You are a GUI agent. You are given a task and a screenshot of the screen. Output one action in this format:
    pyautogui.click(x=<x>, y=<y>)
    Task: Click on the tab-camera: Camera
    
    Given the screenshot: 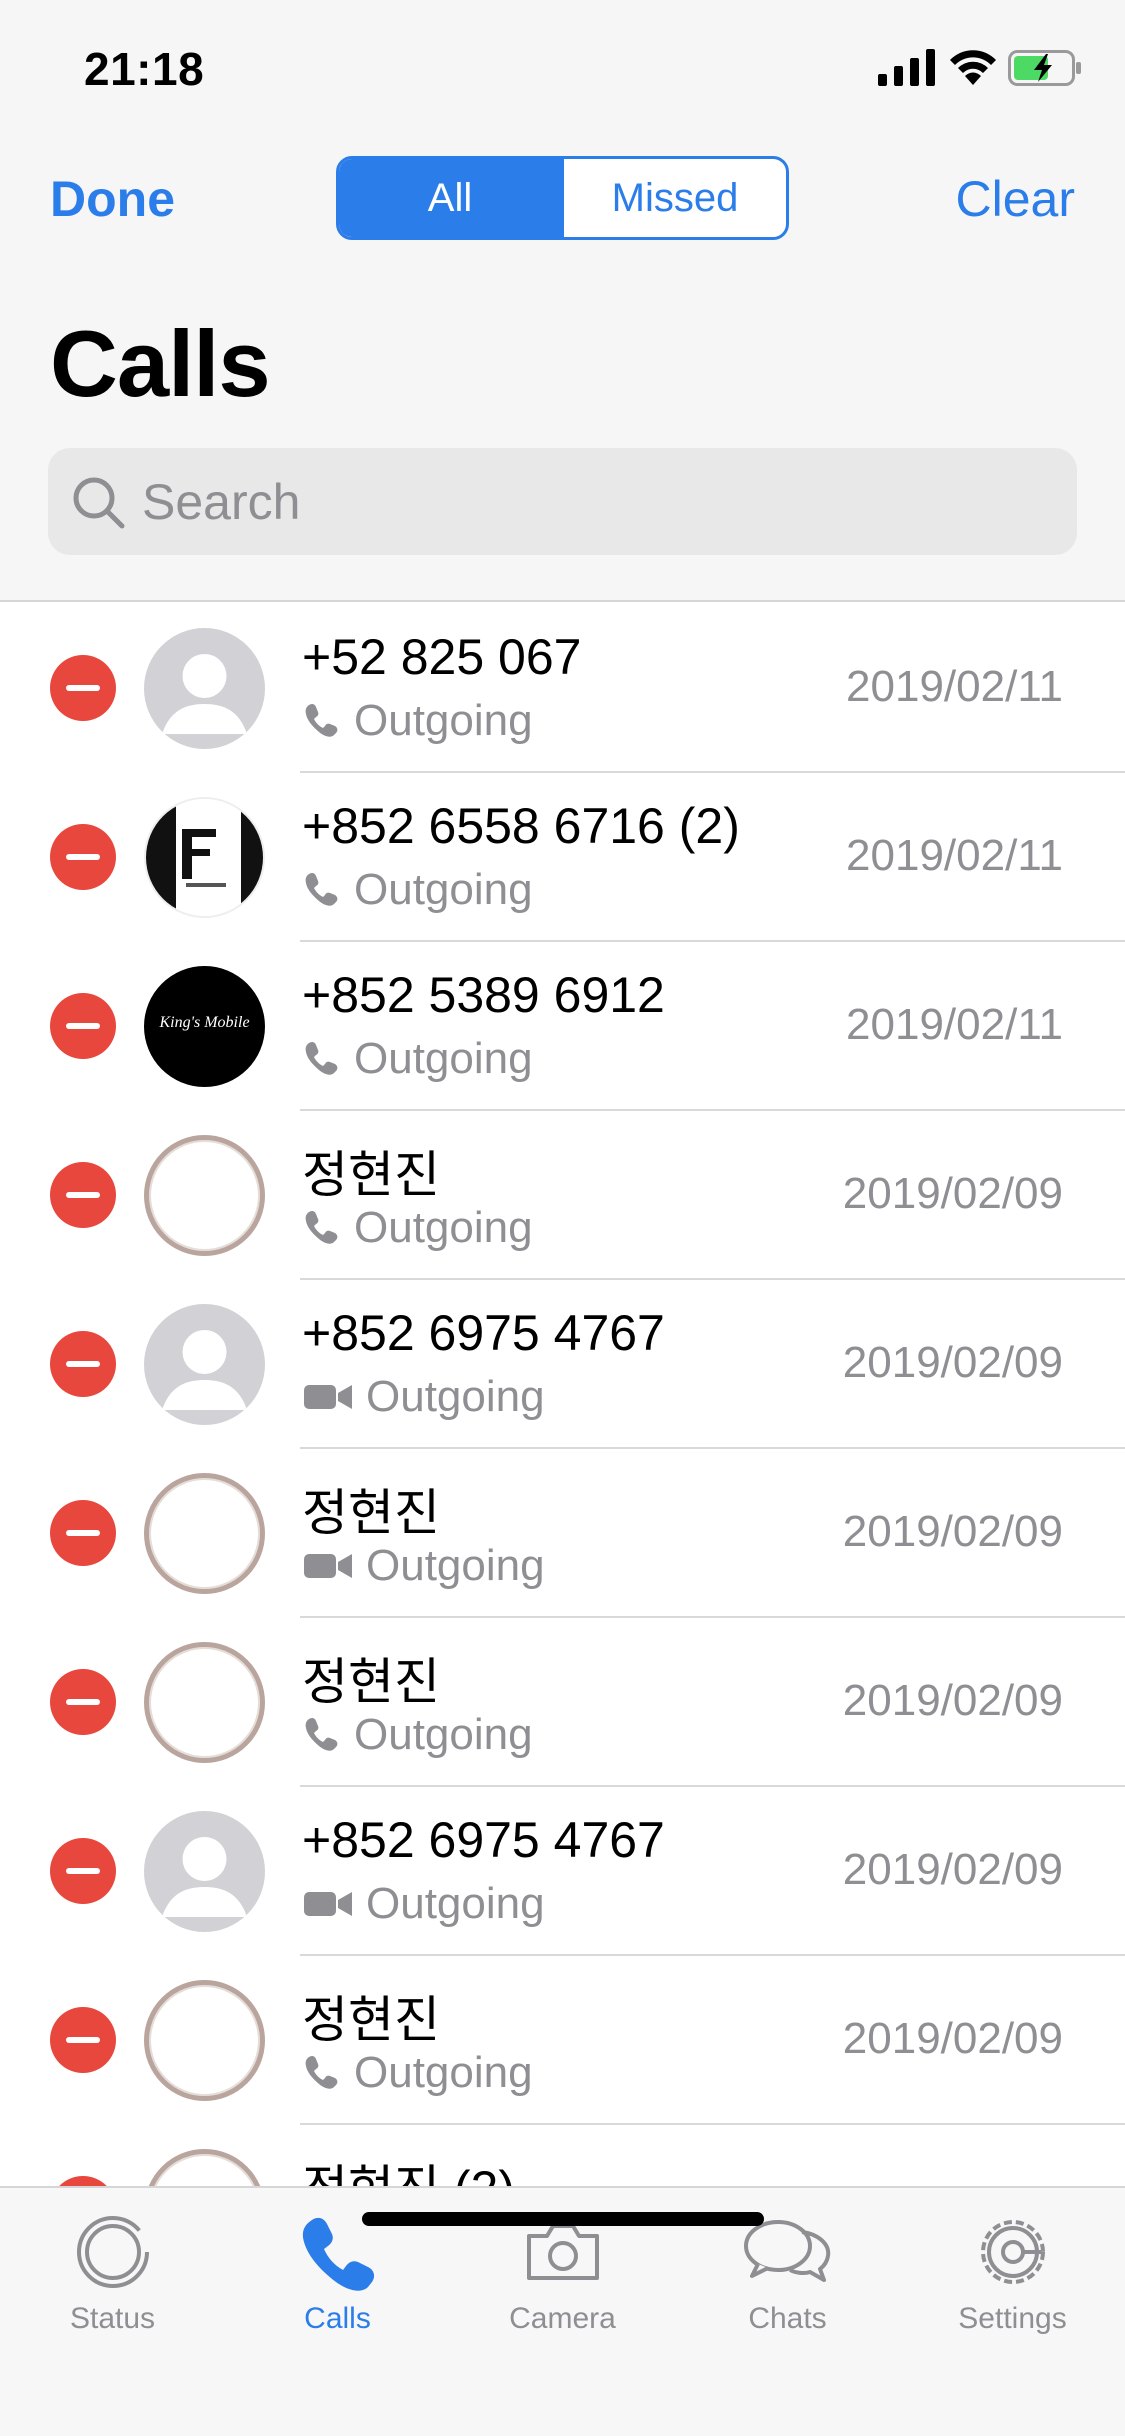 What is the action you would take?
    pyautogui.click(x=562, y=2273)
    